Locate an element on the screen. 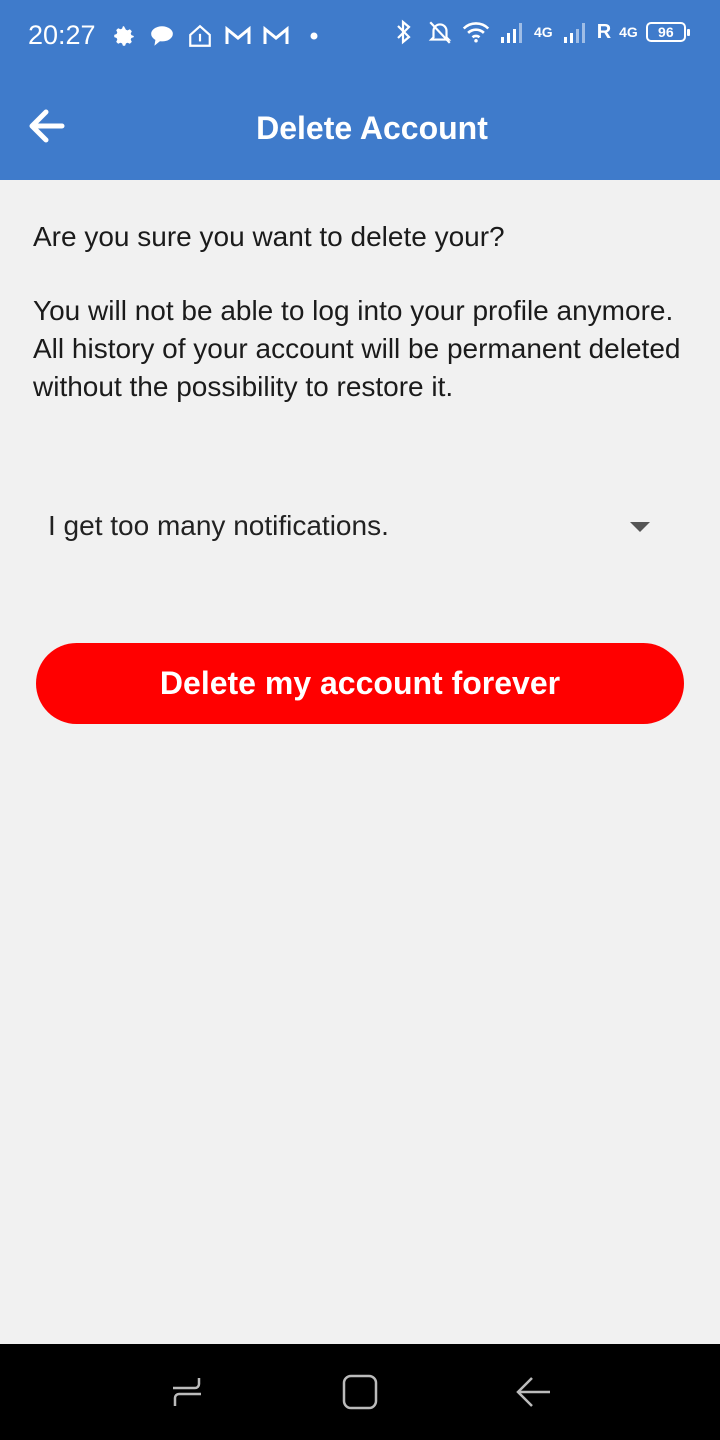 The width and height of the screenshot is (720, 1440). status-time: 20:27 is located at coordinates (62, 35).